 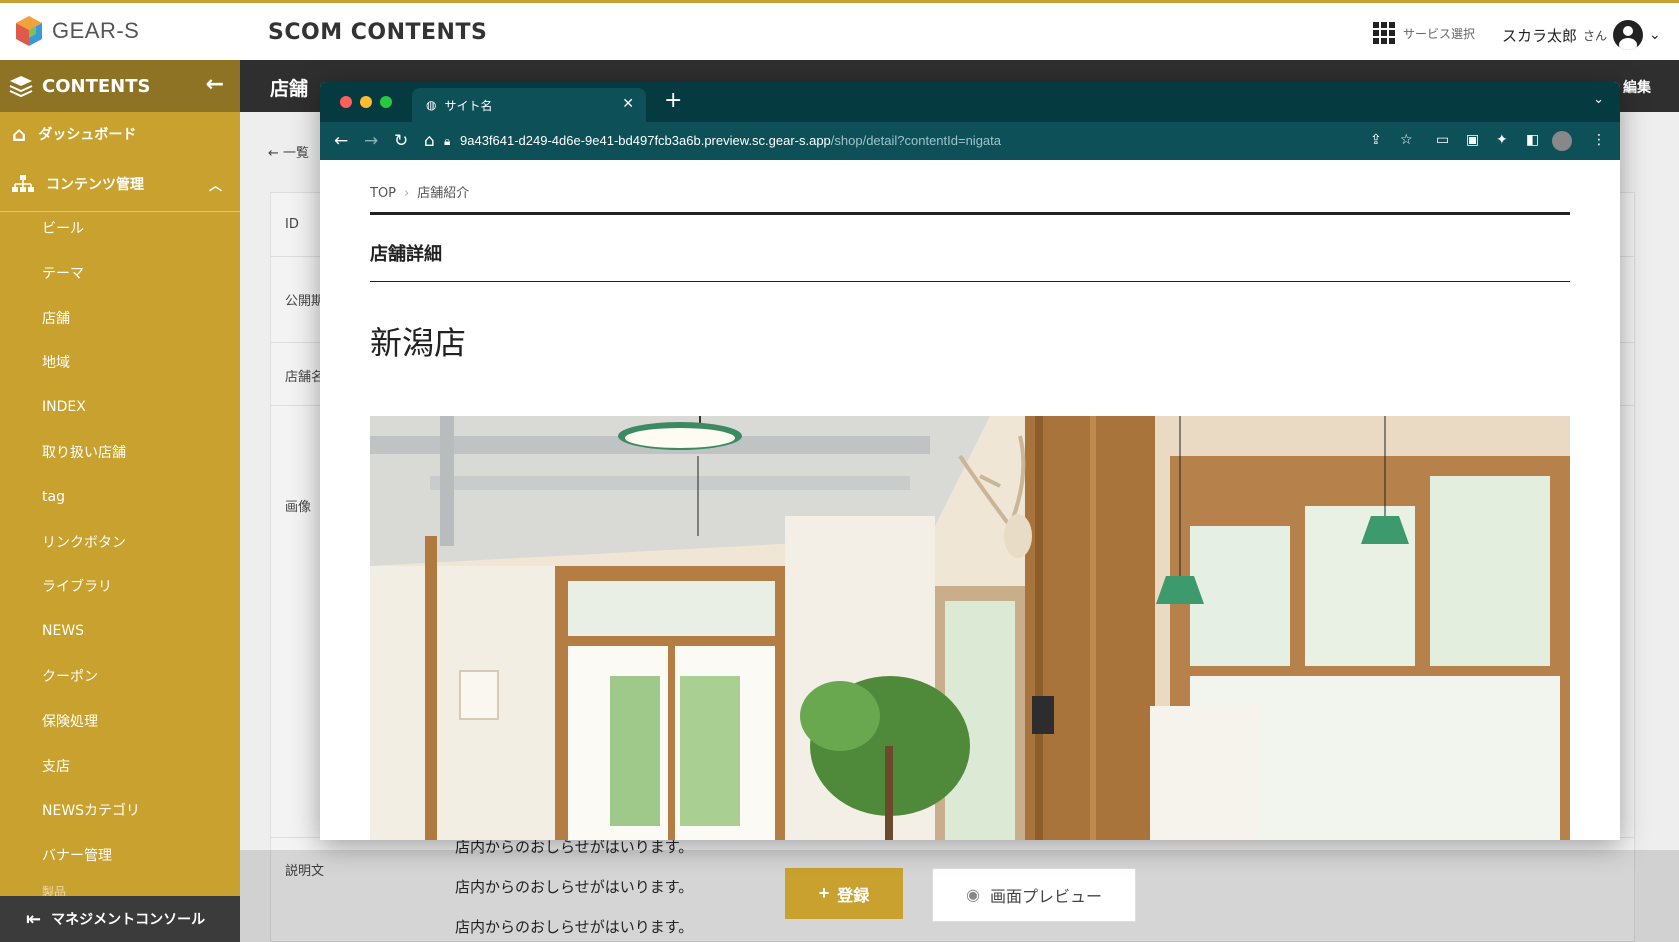 What do you see at coordinates (418, 343) in the screenshot?
I see `store-name-heading: 新潟店` at bounding box center [418, 343].